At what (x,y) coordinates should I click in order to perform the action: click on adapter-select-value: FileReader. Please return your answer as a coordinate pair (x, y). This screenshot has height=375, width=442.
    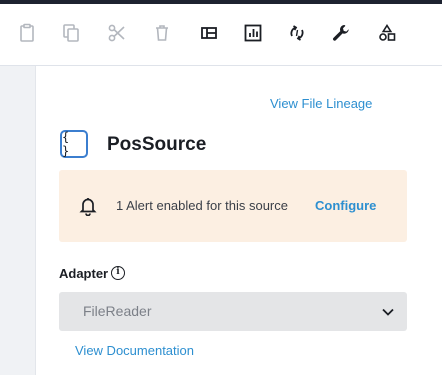
    Looking at the image, I should click on (117, 311).